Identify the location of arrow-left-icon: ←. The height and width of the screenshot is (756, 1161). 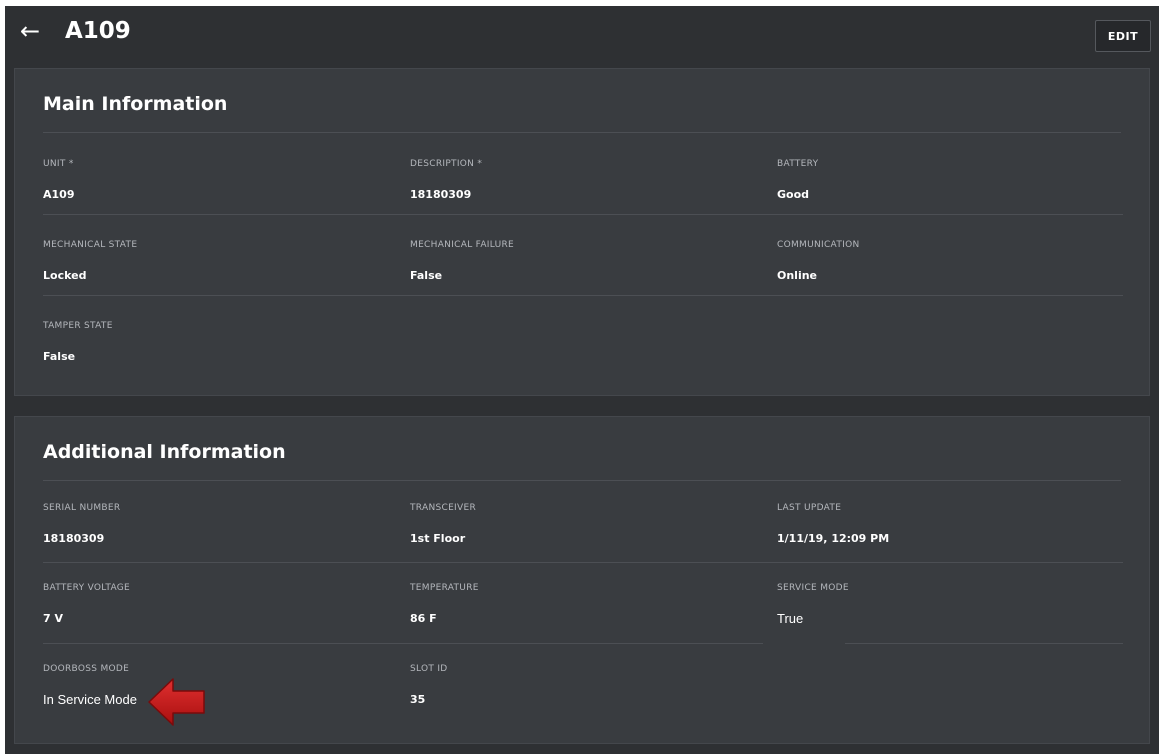
(30, 31).